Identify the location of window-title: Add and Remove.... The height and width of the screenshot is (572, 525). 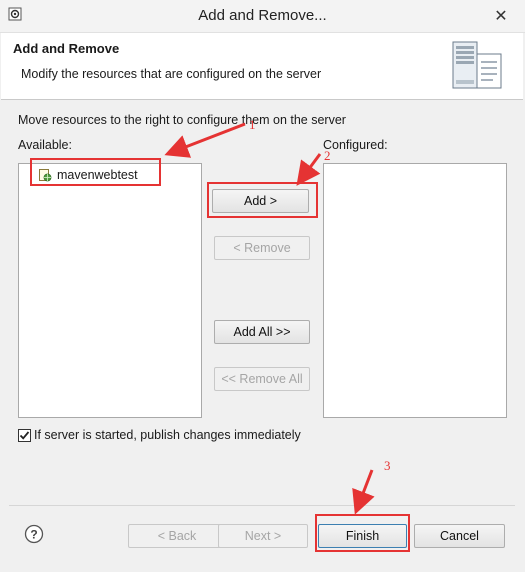
(262, 15).